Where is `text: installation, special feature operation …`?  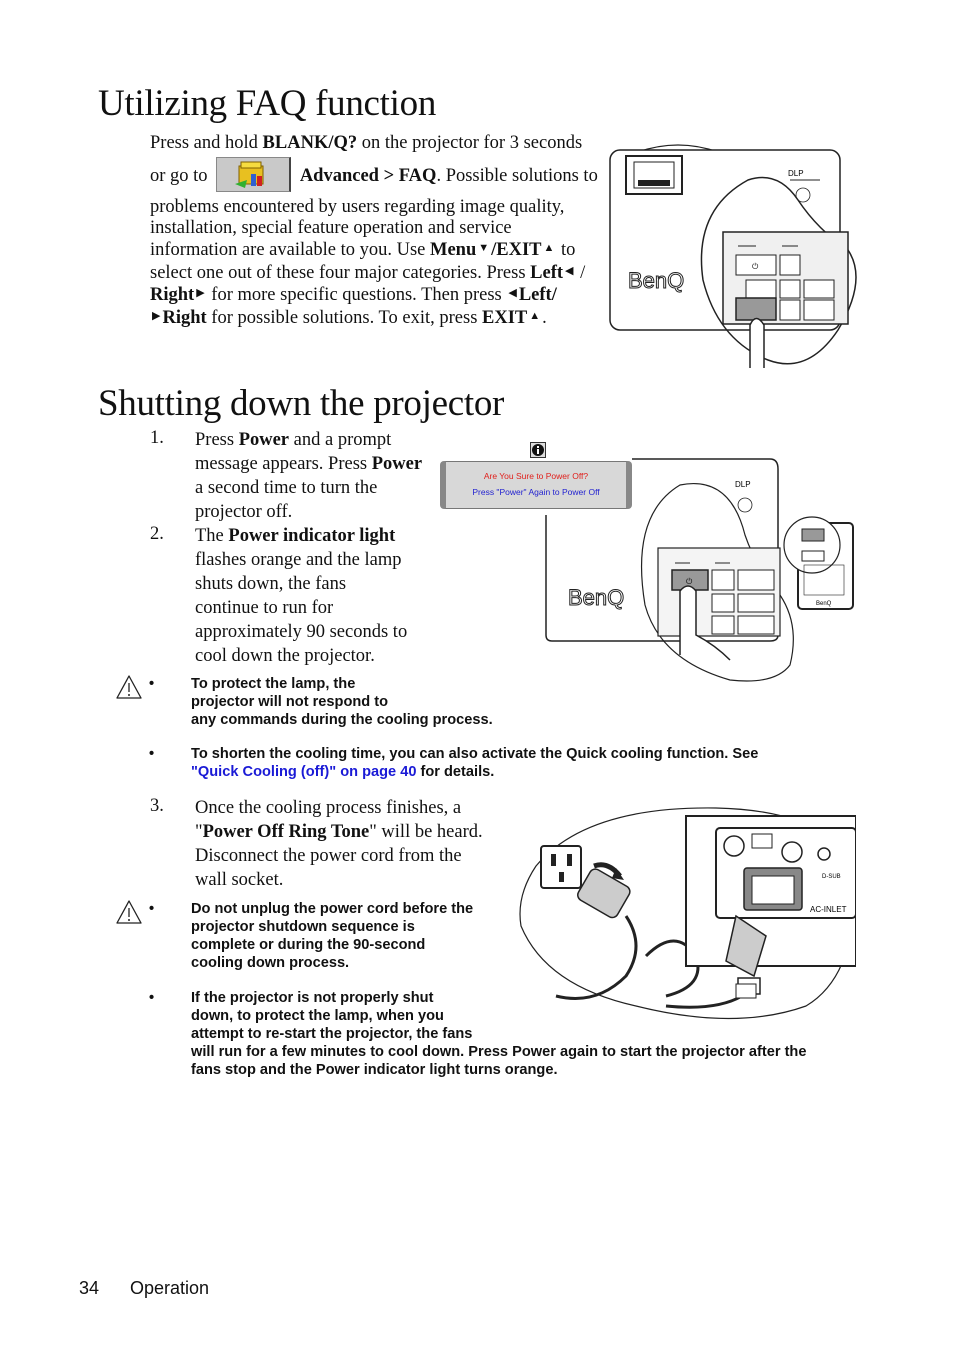
text: installation, special feature operation … is located at coordinates (331, 227).